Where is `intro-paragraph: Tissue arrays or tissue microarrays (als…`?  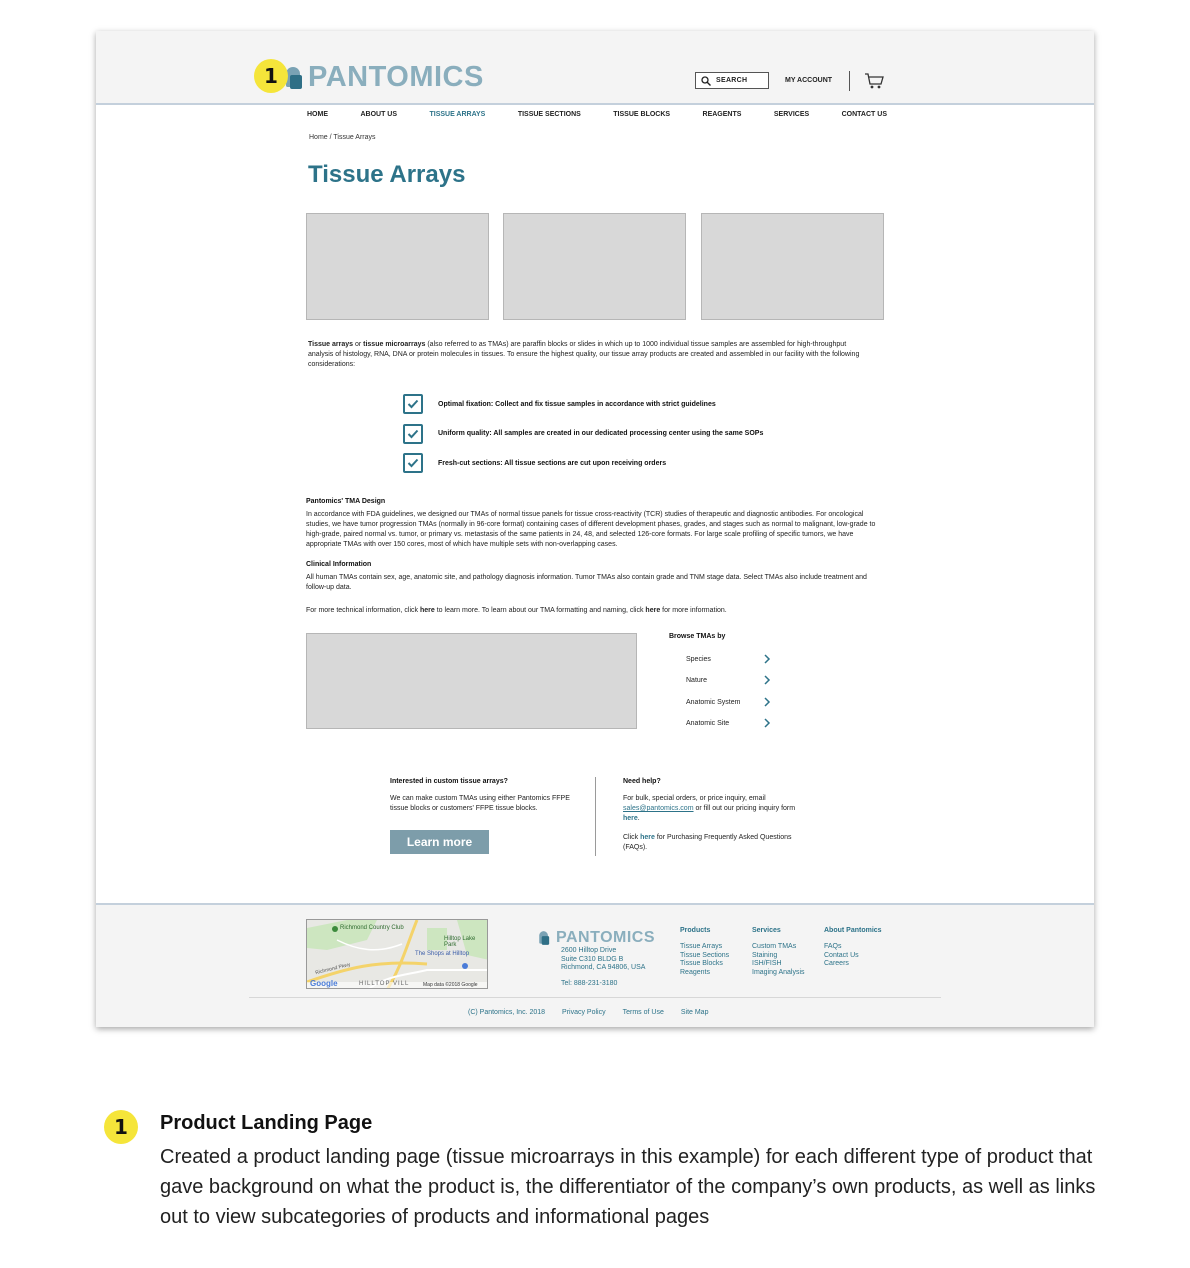
intro-paragraph: Tissue arrays or tissue microarrays (als… is located at coordinates (588, 355).